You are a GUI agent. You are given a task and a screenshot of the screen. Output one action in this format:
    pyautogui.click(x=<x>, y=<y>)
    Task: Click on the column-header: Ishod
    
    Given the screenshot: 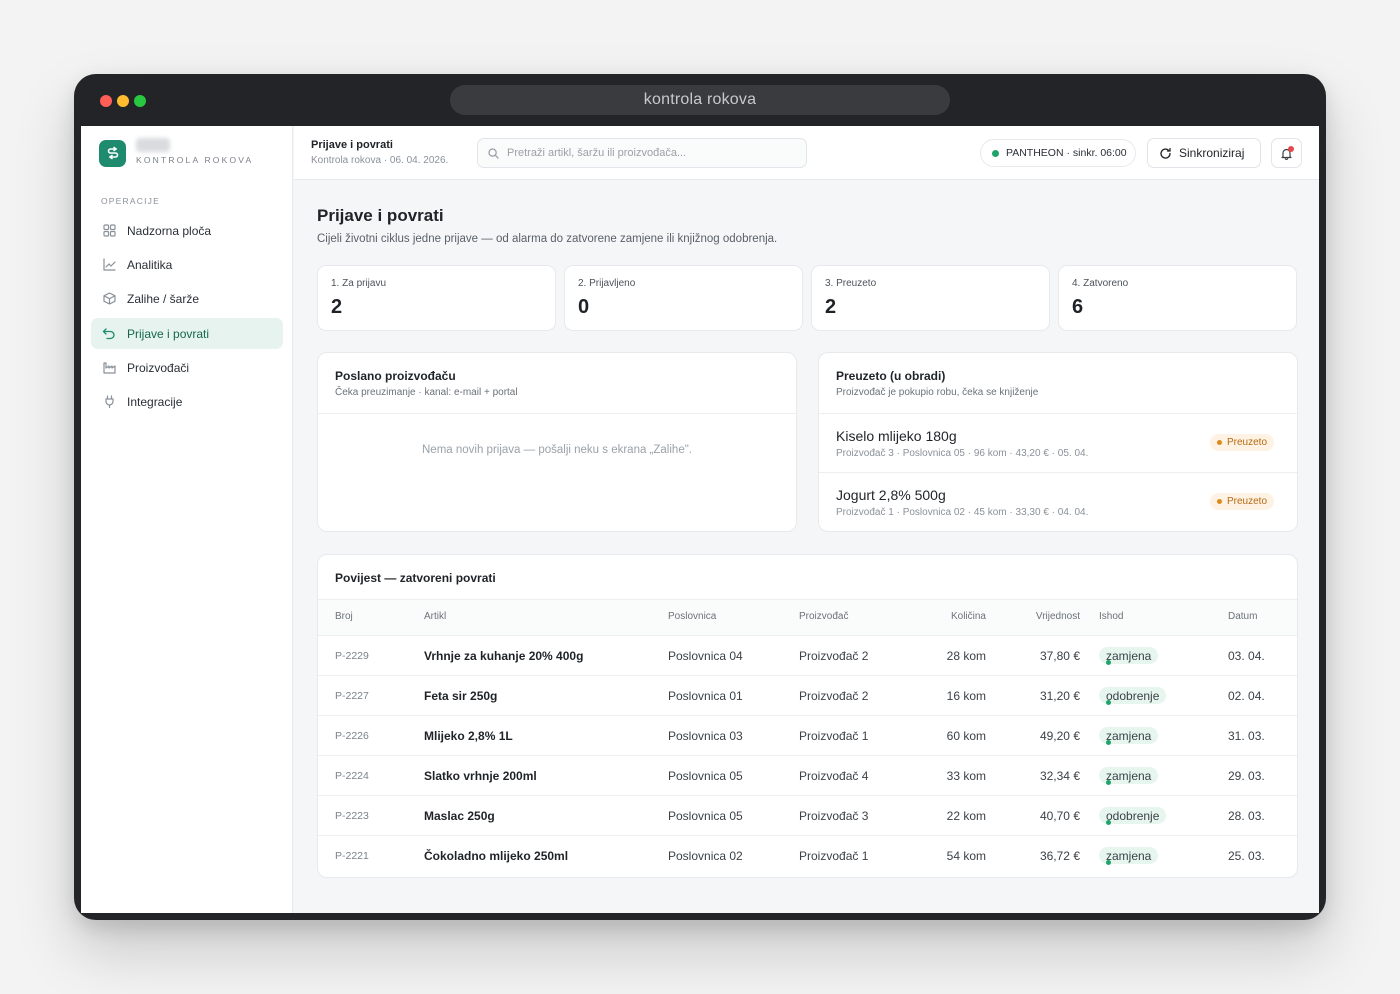 What is the action you would take?
    pyautogui.click(x=1111, y=616)
    